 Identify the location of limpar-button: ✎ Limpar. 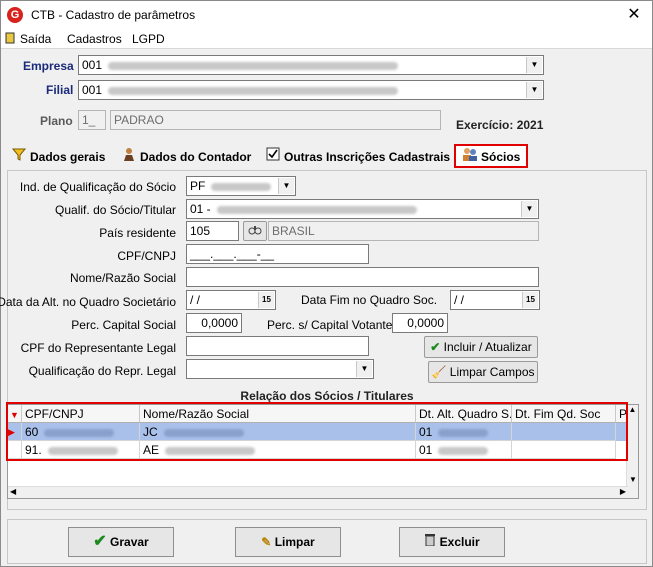
(288, 542).